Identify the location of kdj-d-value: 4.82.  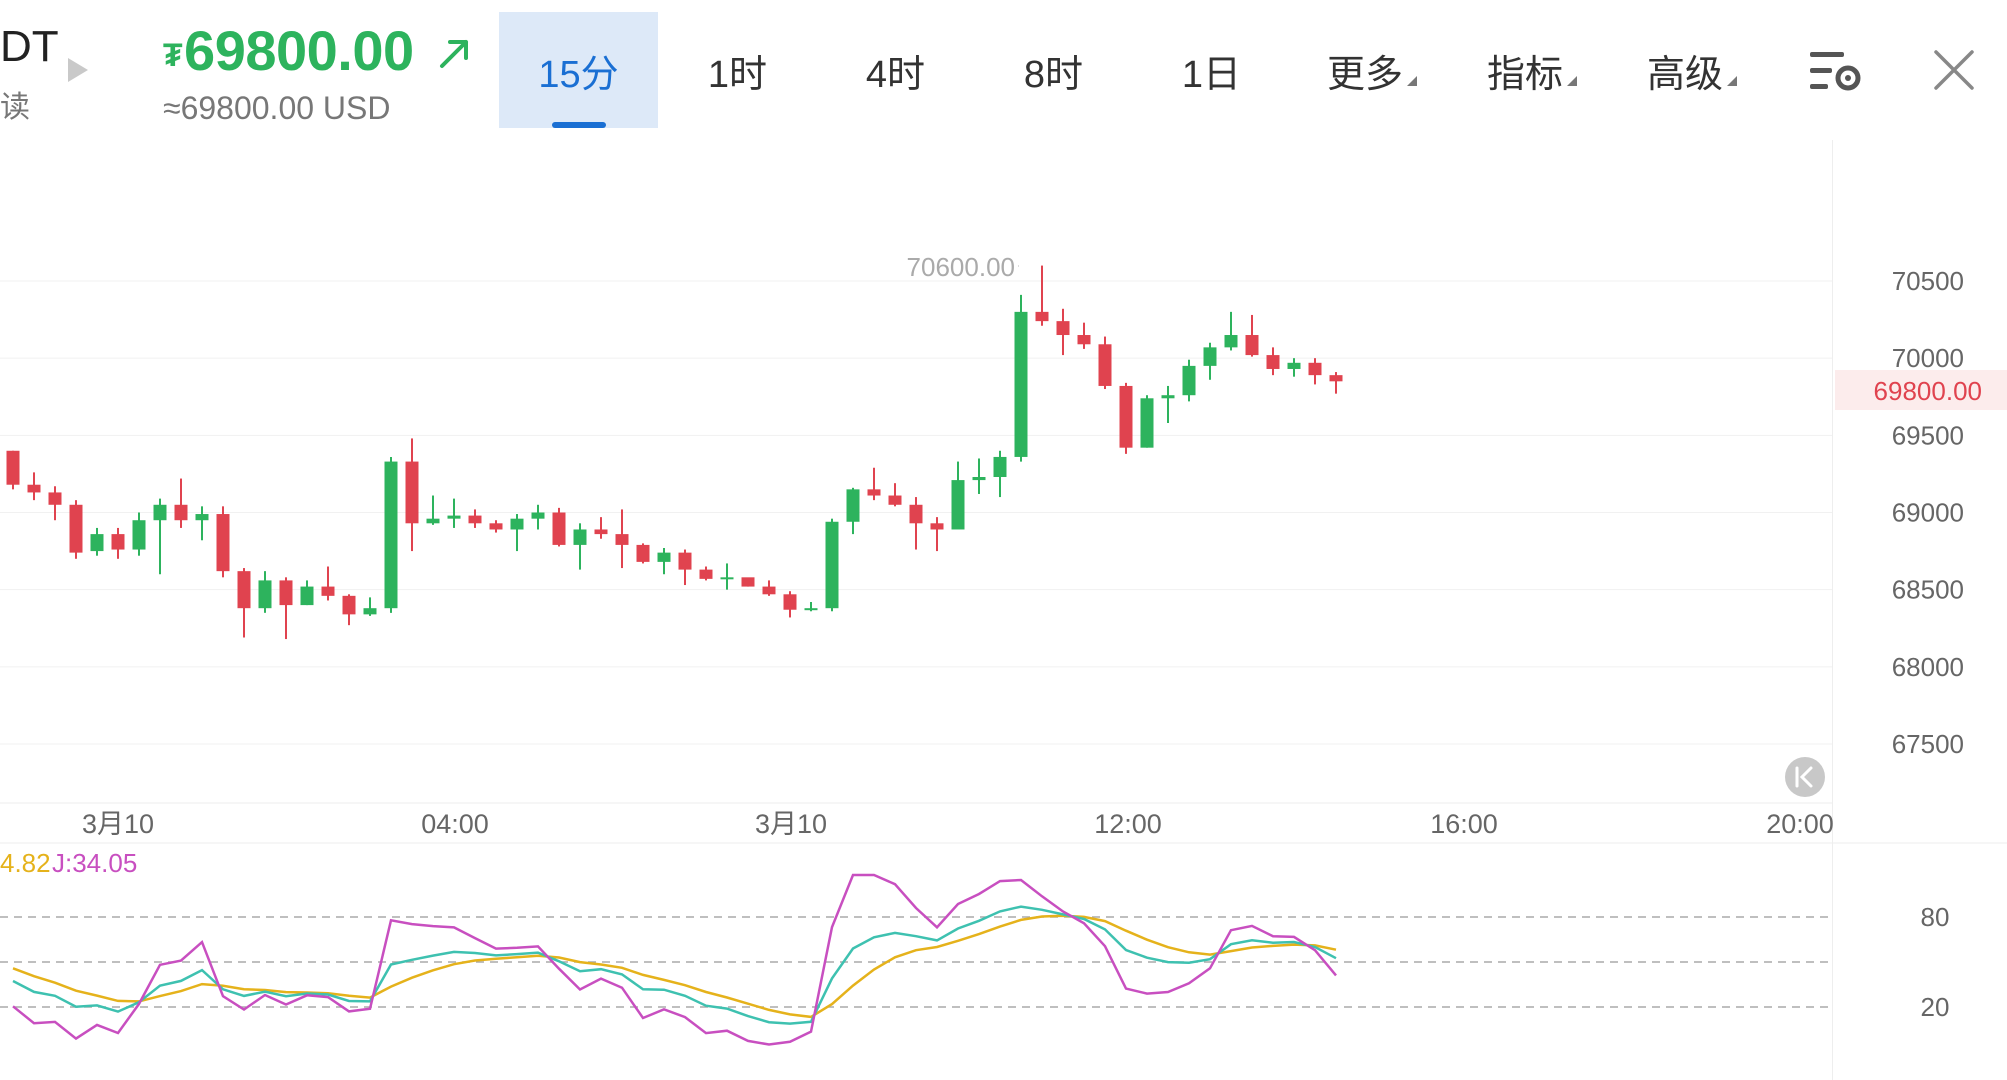
(25, 863).